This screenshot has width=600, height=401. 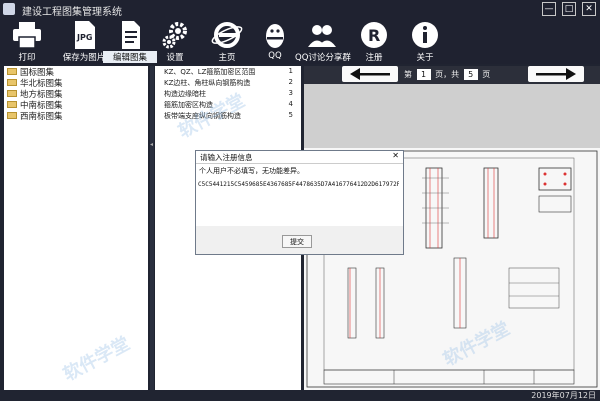 What do you see at coordinates (589, 9) in the screenshot?
I see `close-window-button: ✕` at bounding box center [589, 9].